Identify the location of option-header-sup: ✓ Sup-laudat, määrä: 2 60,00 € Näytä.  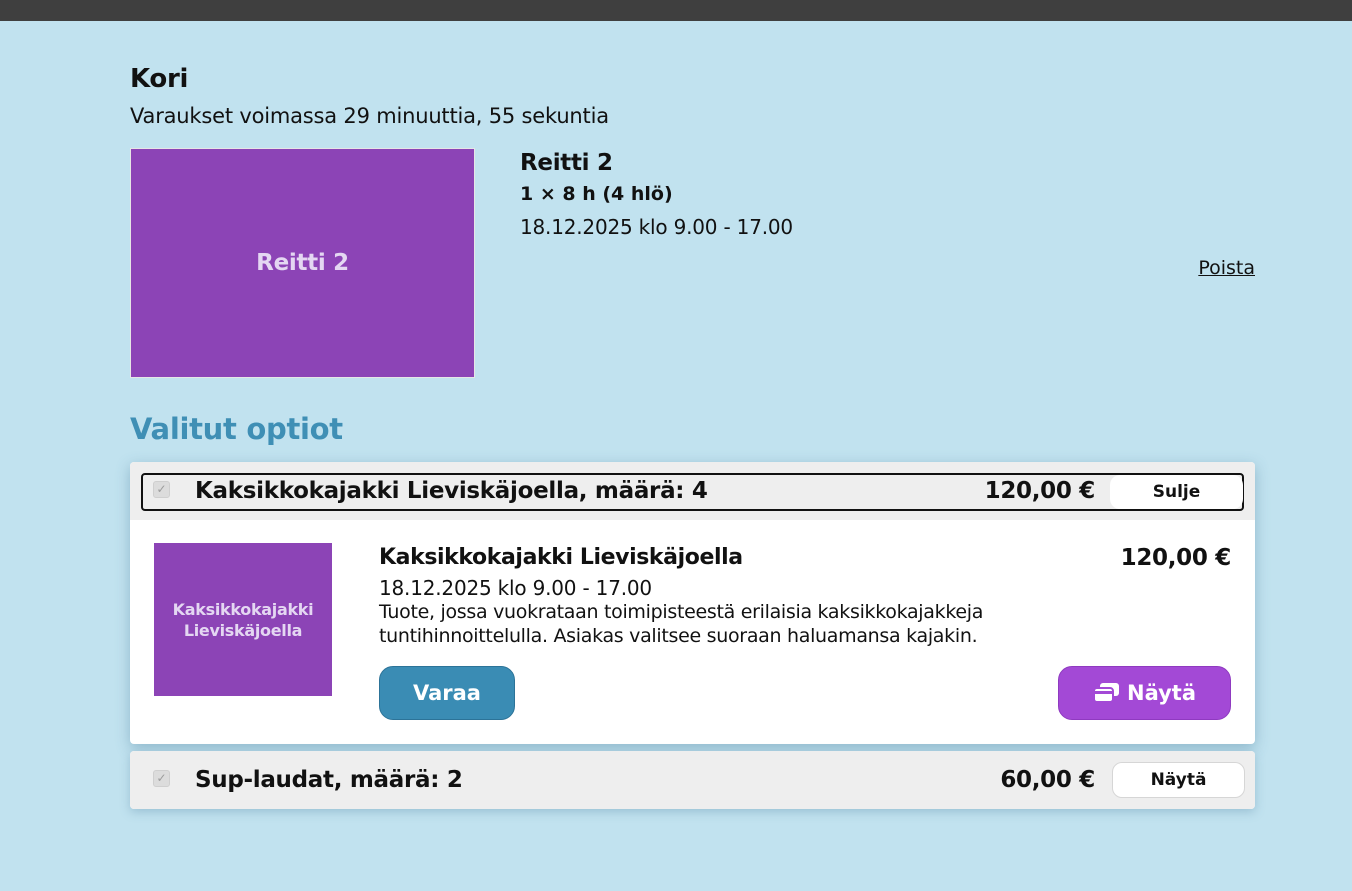
(692, 780).